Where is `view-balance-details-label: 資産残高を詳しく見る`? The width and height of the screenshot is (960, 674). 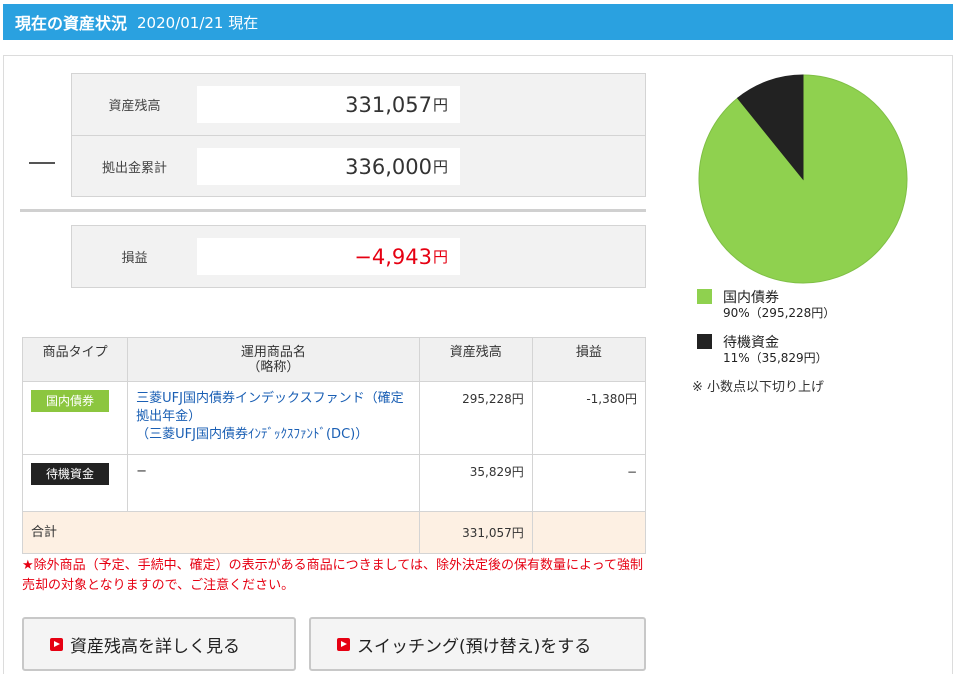 view-balance-details-label: 資産残高を詳しく見る is located at coordinates (155, 646).